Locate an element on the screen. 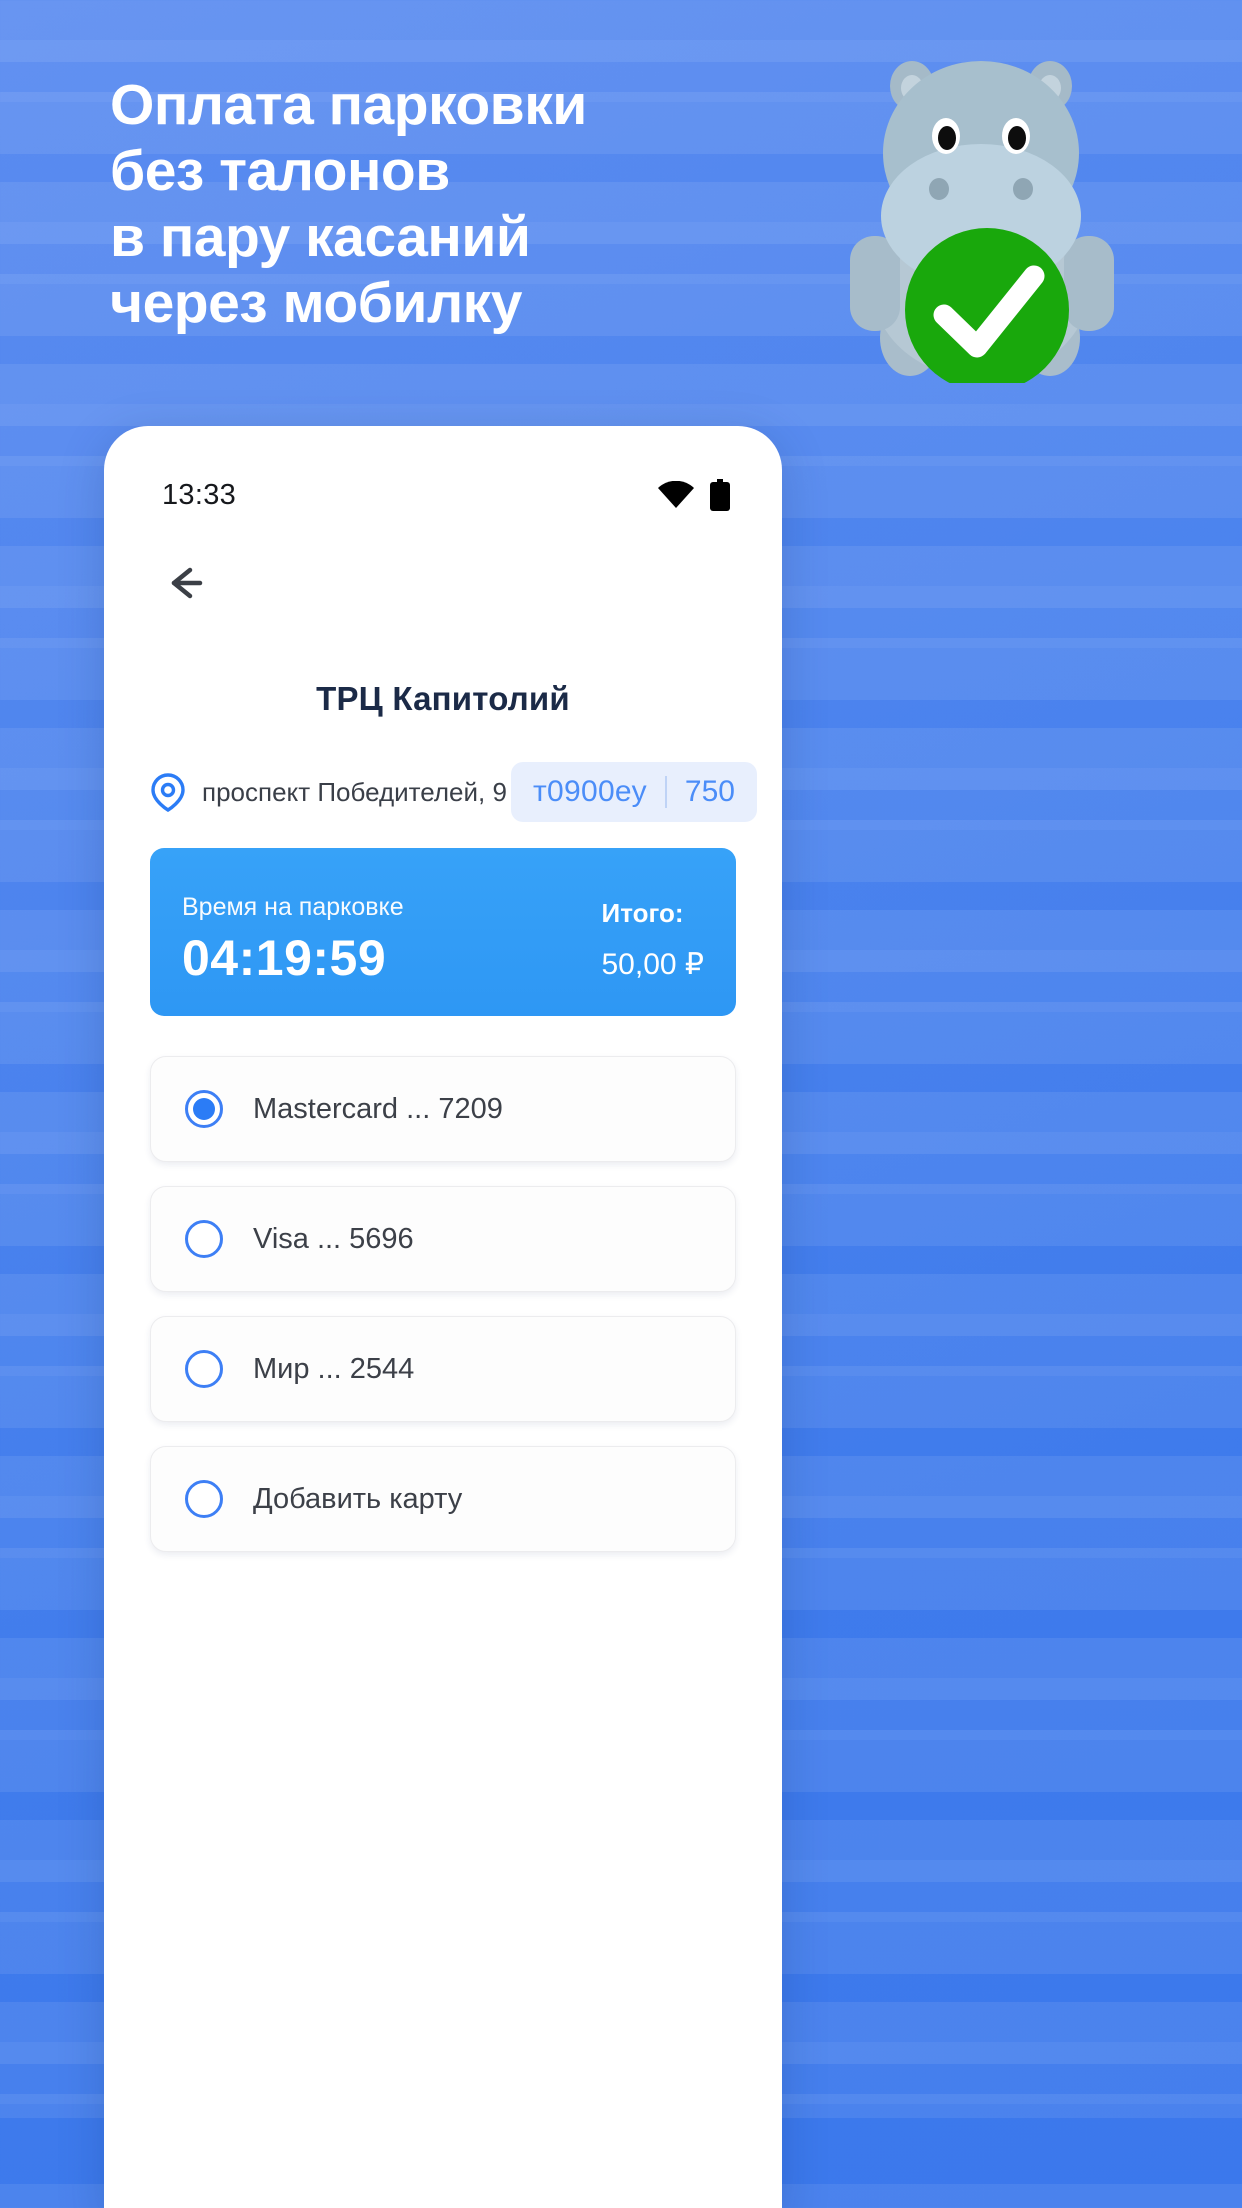  arrow-left-icon is located at coordinates (185, 583).